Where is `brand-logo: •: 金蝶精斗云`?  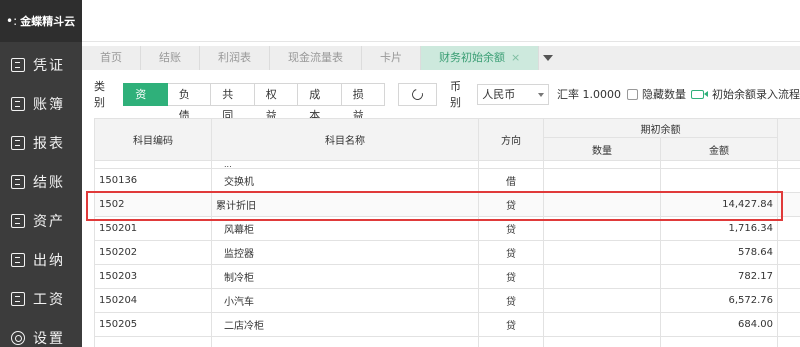 brand-logo: •: 金蝶精斗云 is located at coordinates (41, 21).